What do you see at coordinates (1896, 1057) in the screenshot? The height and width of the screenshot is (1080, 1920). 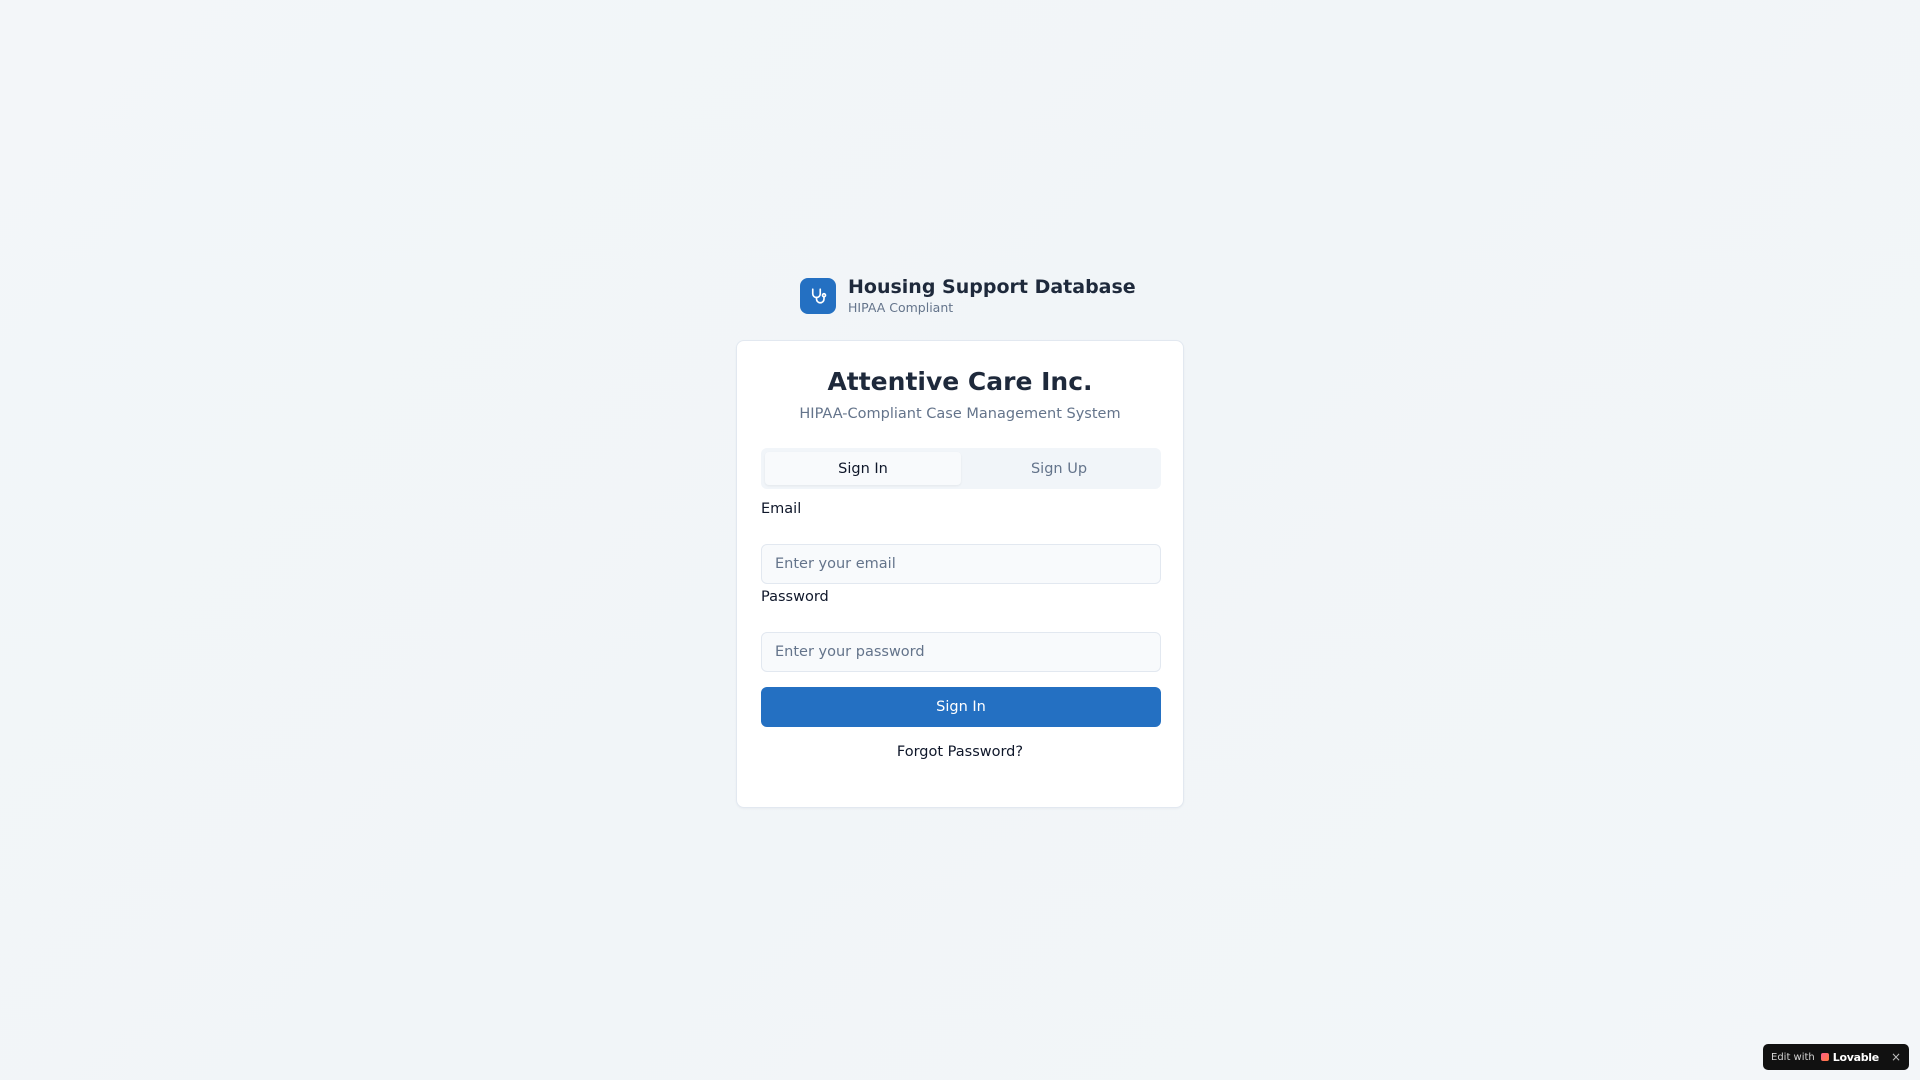 I see `close-icon: ×` at bounding box center [1896, 1057].